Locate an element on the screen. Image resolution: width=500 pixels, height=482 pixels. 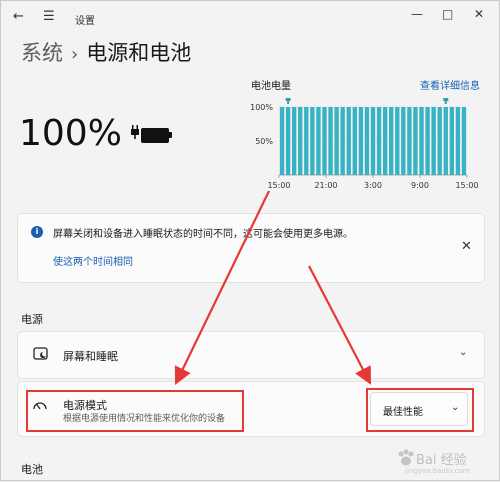
page-title: 电源和电池 is located at coordinates (139, 53).